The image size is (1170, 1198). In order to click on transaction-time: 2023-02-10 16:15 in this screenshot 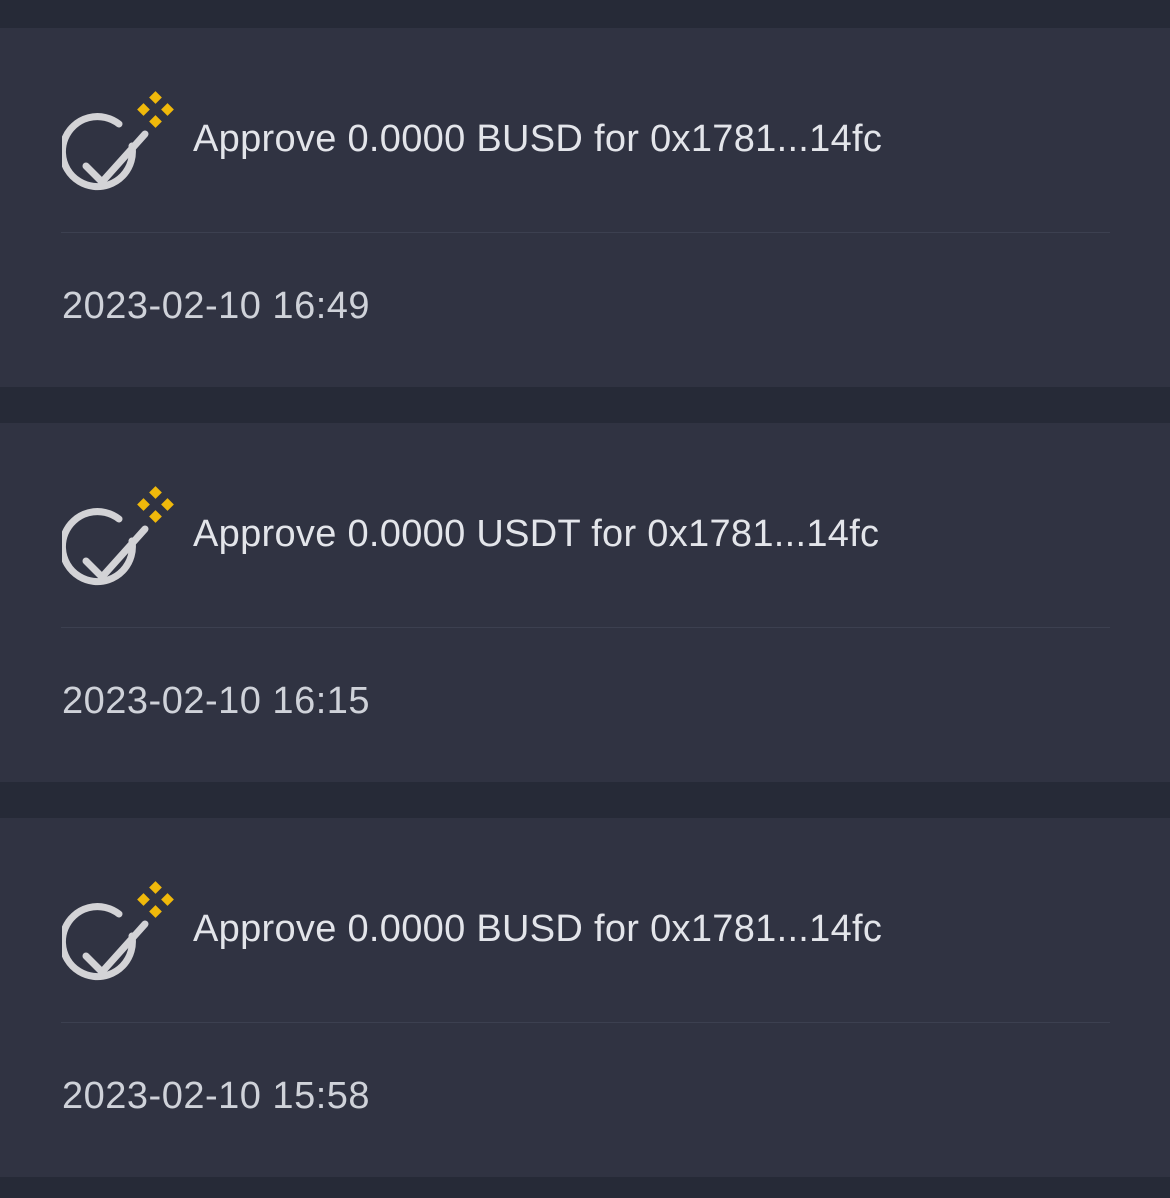, I will do `click(216, 701)`.